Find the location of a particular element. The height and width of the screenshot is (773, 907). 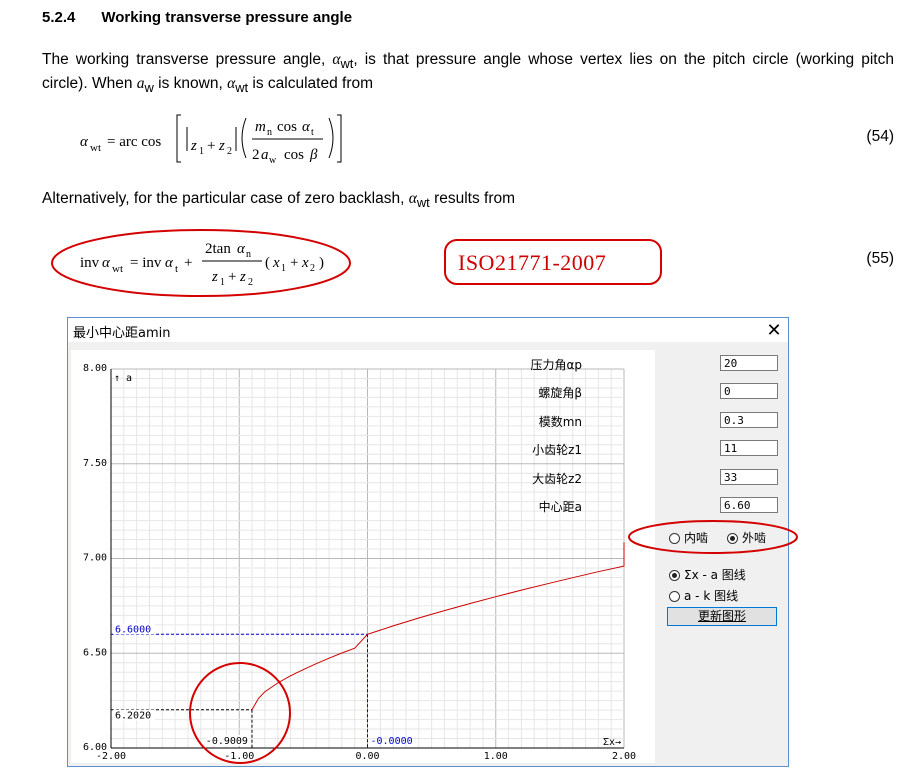

a-k-graph-label: a - k 图线 is located at coordinates (711, 596).